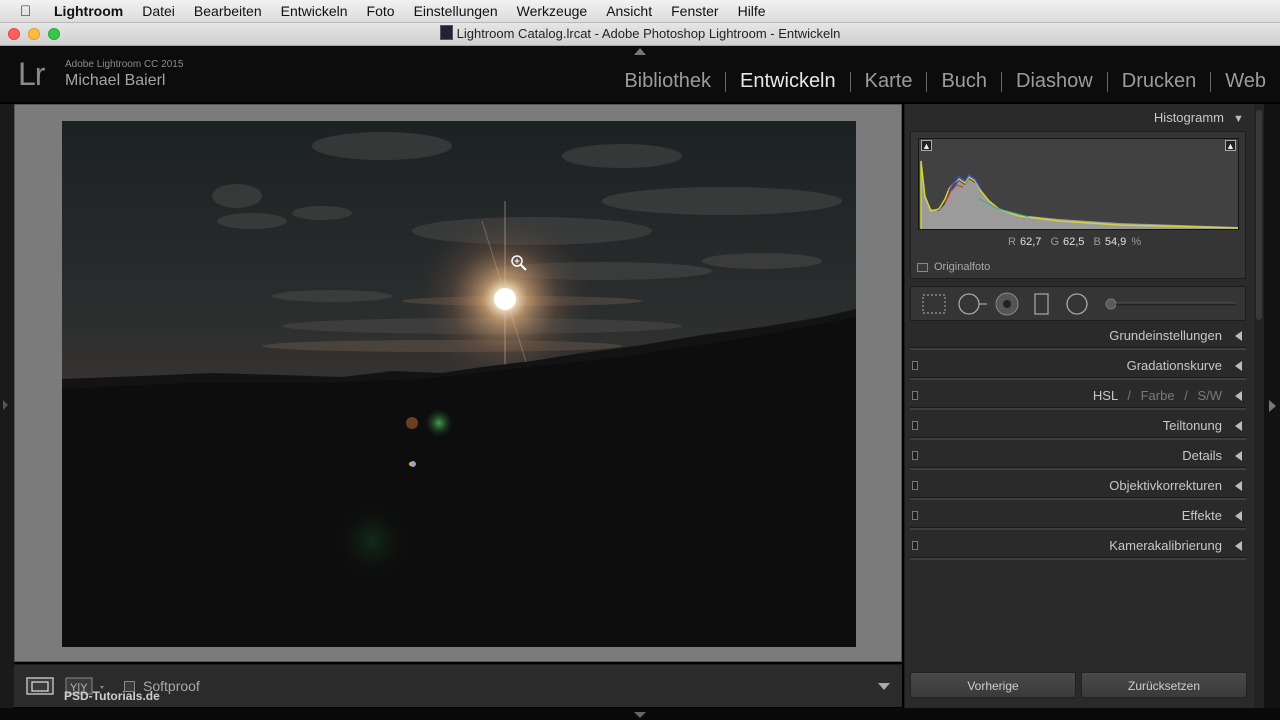 This screenshot has height=720, width=1280. Describe the element at coordinates (926, 145) in the screenshot. I see `shadow-clipping-icon: ▲` at that location.